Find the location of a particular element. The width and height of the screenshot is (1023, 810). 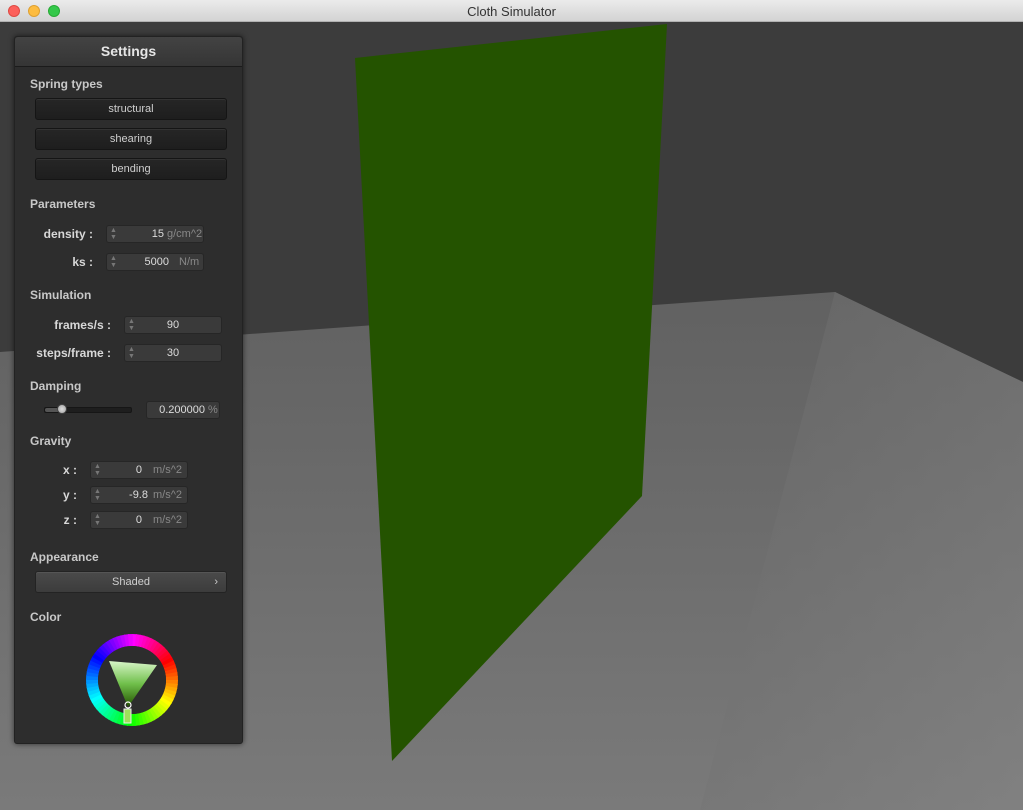

color-wheel is located at coordinates (132, 680).